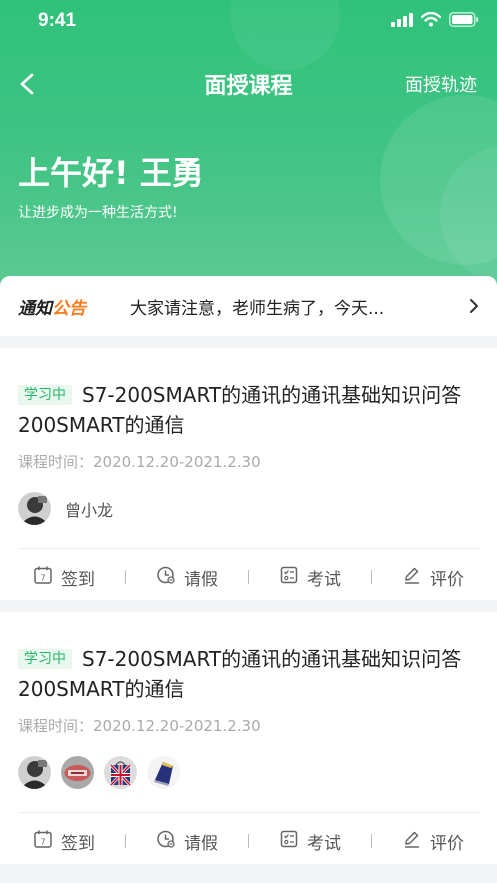 This screenshot has height=883, width=497. Describe the element at coordinates (441, 84) in the screenshot. I see `track-link: 面授轨迹` at that location.